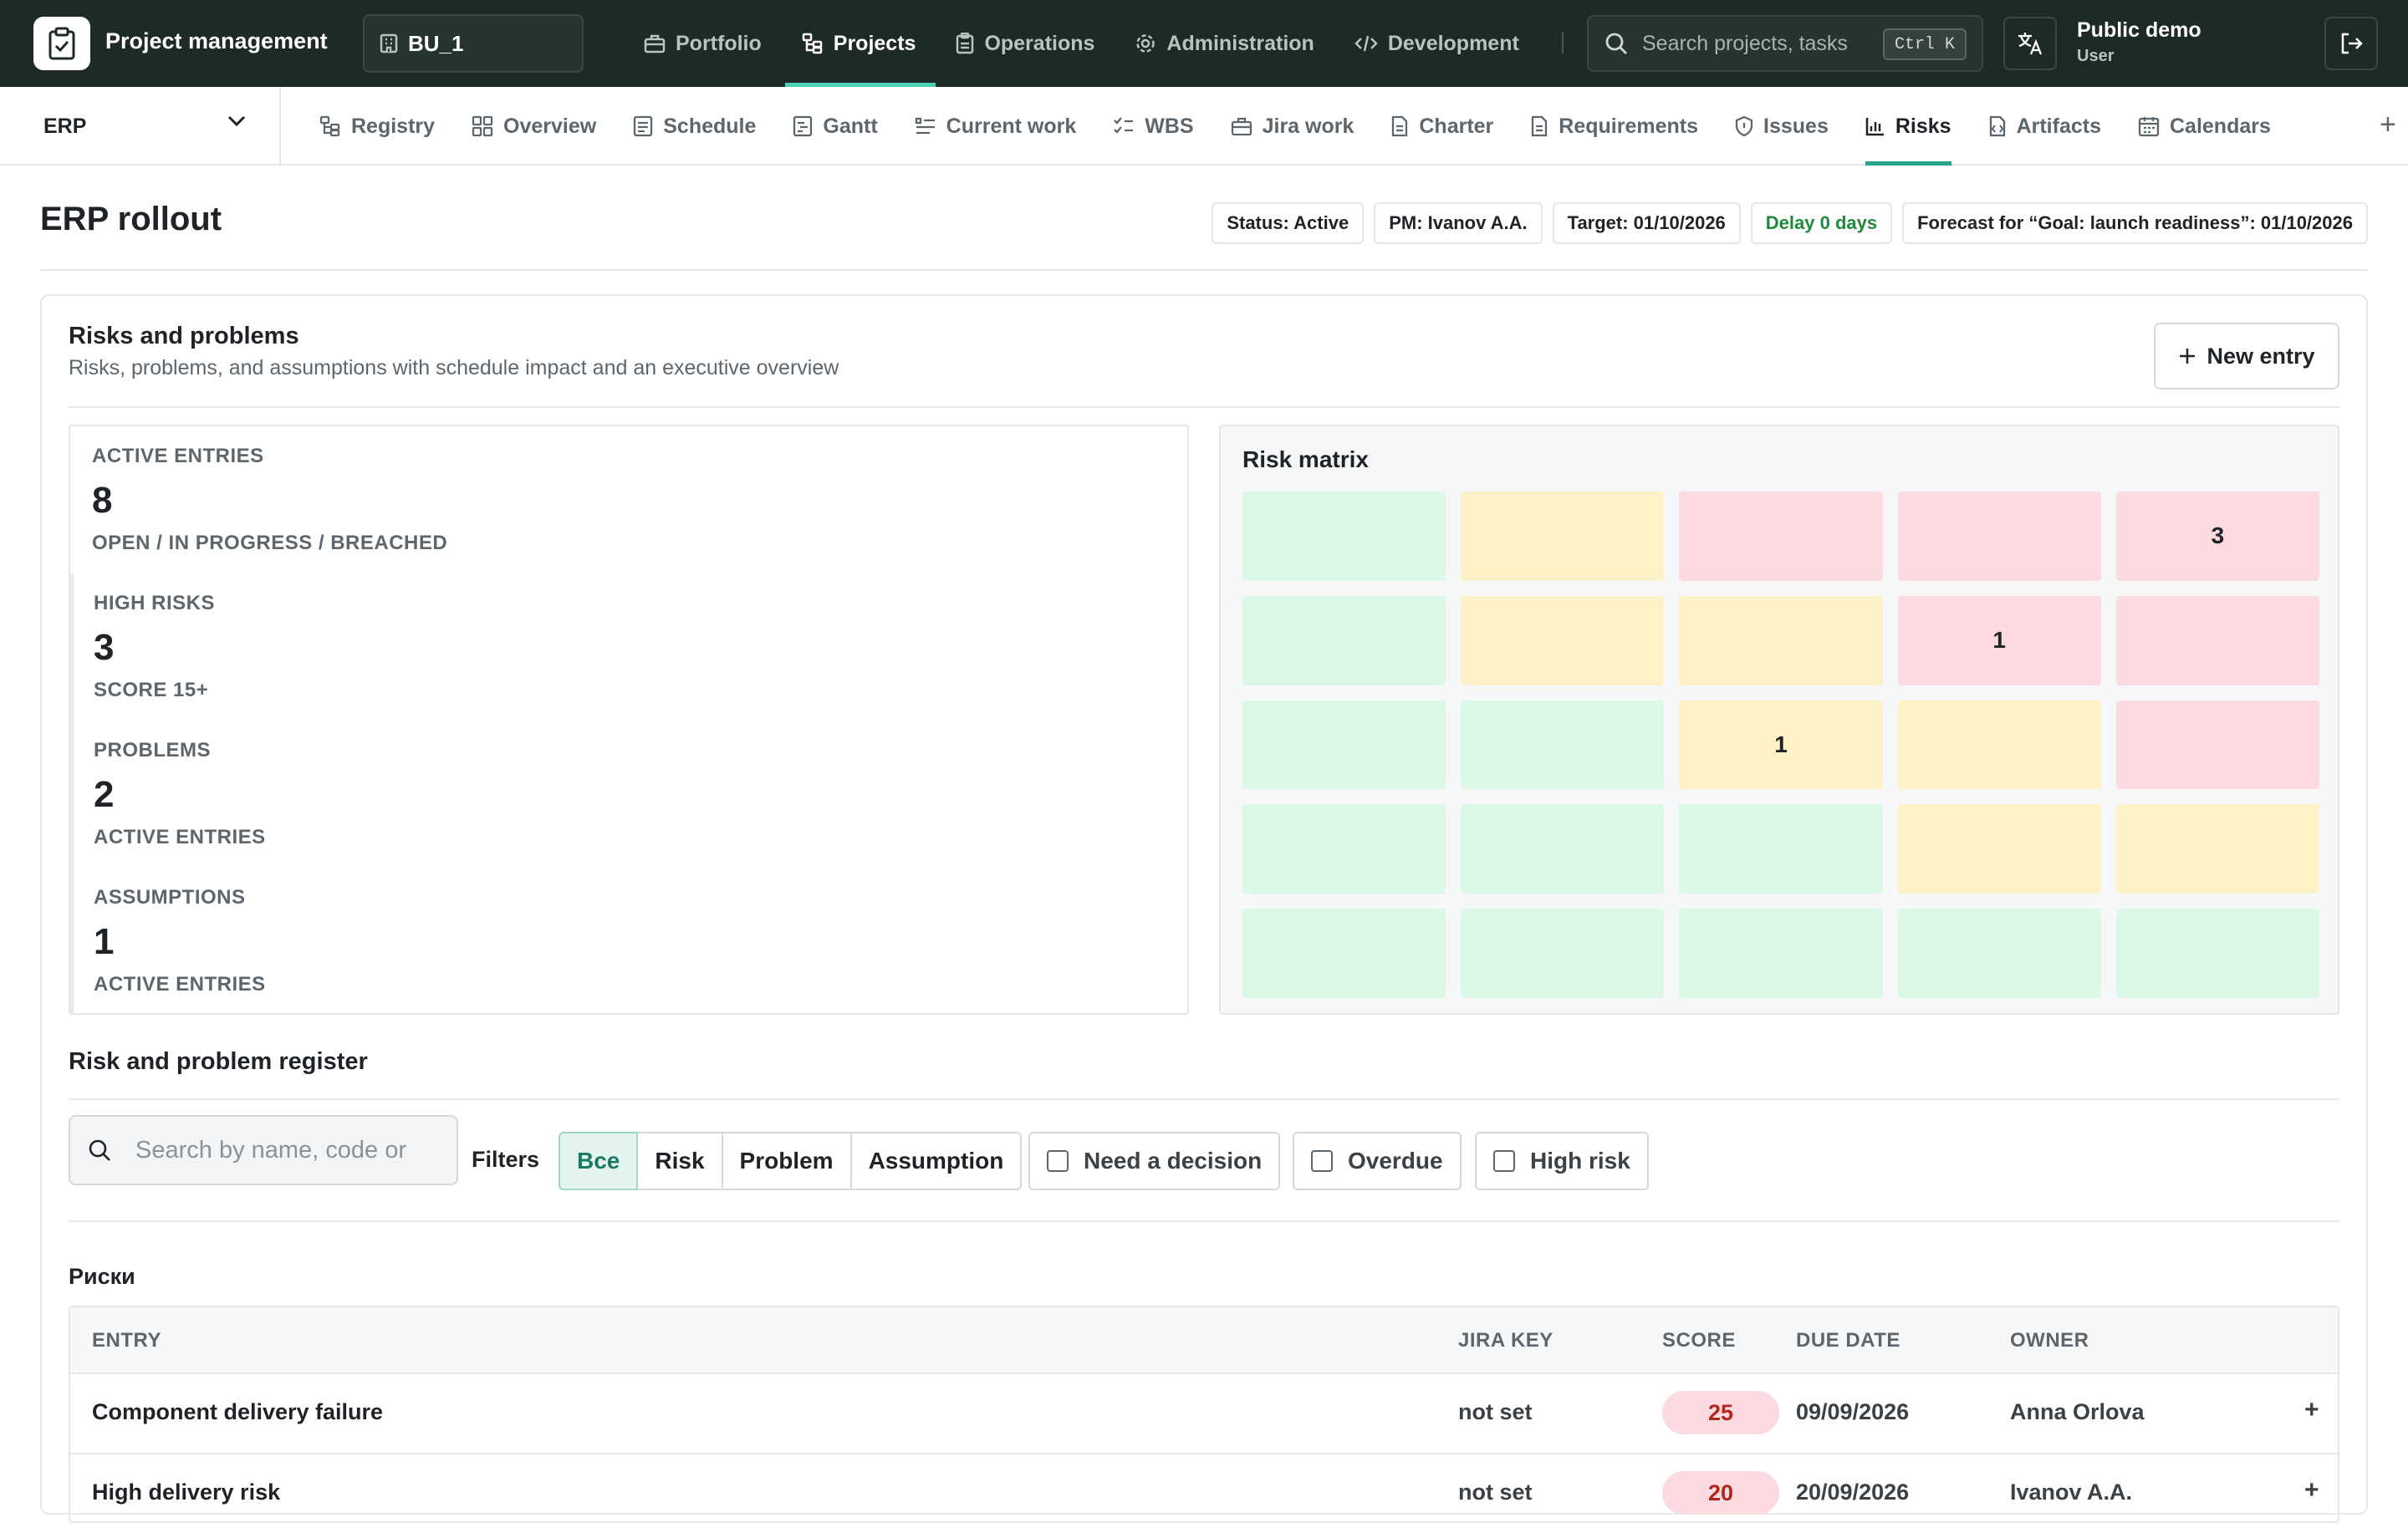 The image size is (2408, 1533). Describe the element at coordinates (127, 1340) in the screenshot. I see `column-header-entry: ENTRY` at that location.